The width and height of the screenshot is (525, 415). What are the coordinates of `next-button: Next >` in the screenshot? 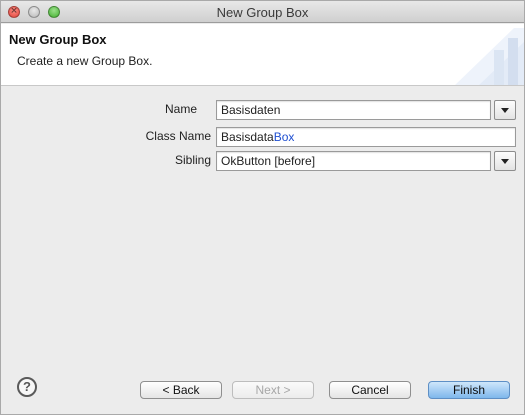 It's located at (273, 390).